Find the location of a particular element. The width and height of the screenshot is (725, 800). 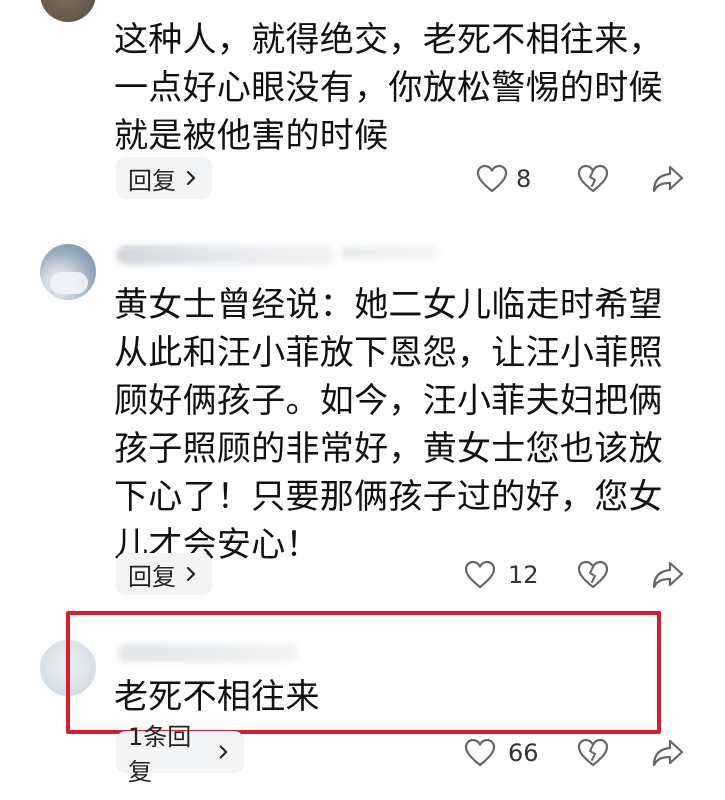

comment-meta-blurred is located at coordinates (390, 253).